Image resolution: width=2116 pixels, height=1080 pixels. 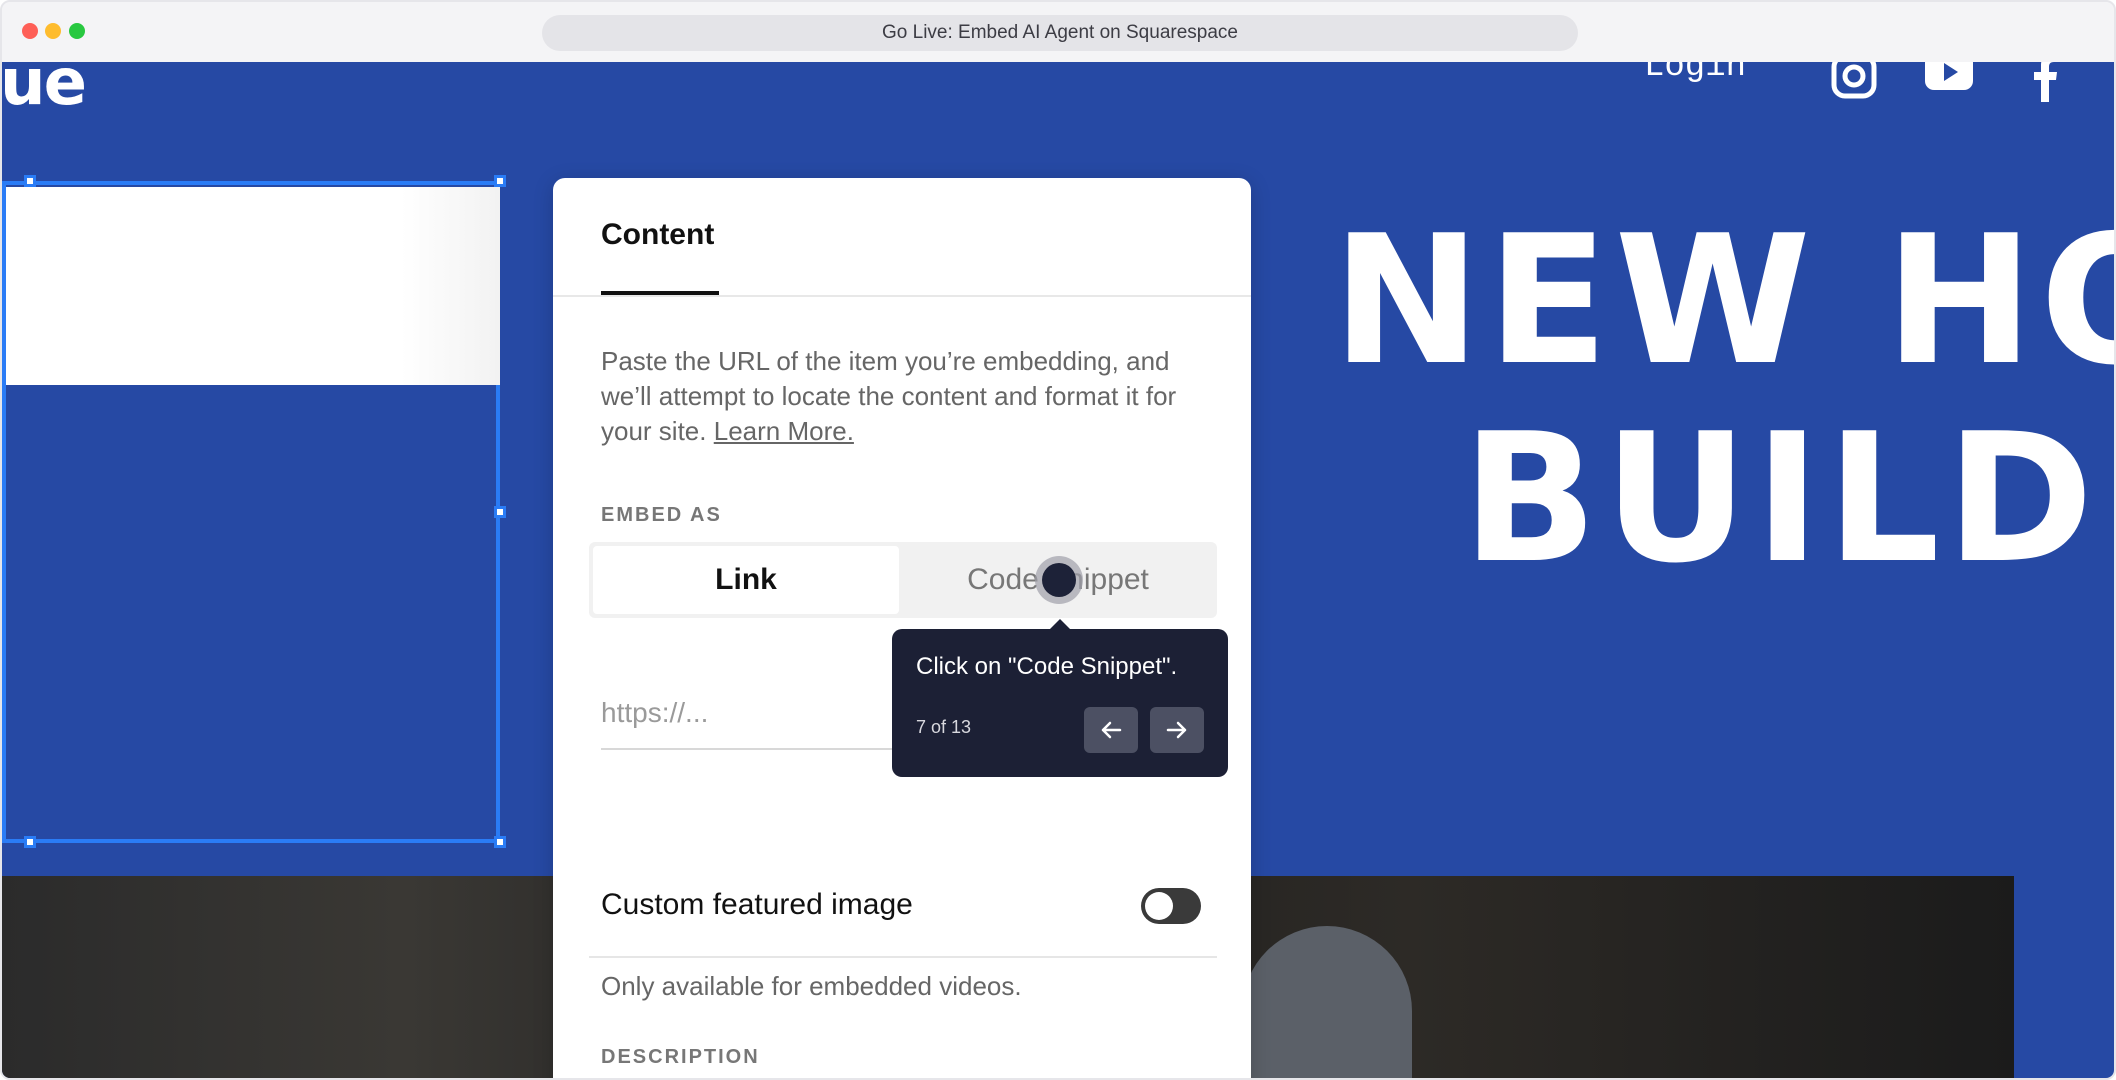 What do you see at coordinates (746, 580) in the screenshot?
I see `embed-as-link-option: Link` at bounding box center [746, 580].